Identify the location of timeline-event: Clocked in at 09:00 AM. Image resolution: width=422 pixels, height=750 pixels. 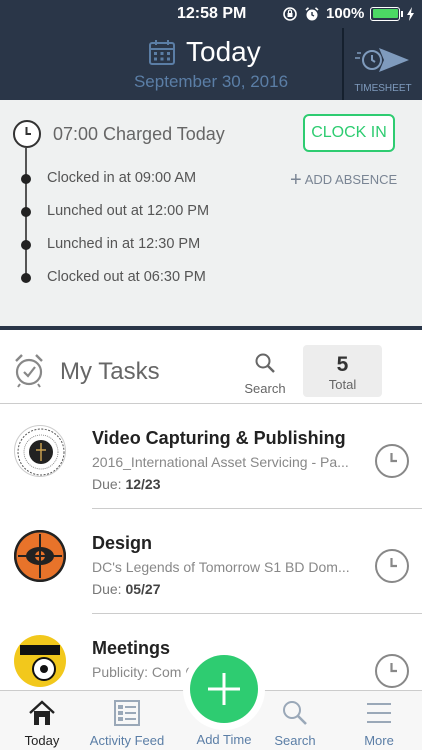
(122, 178).